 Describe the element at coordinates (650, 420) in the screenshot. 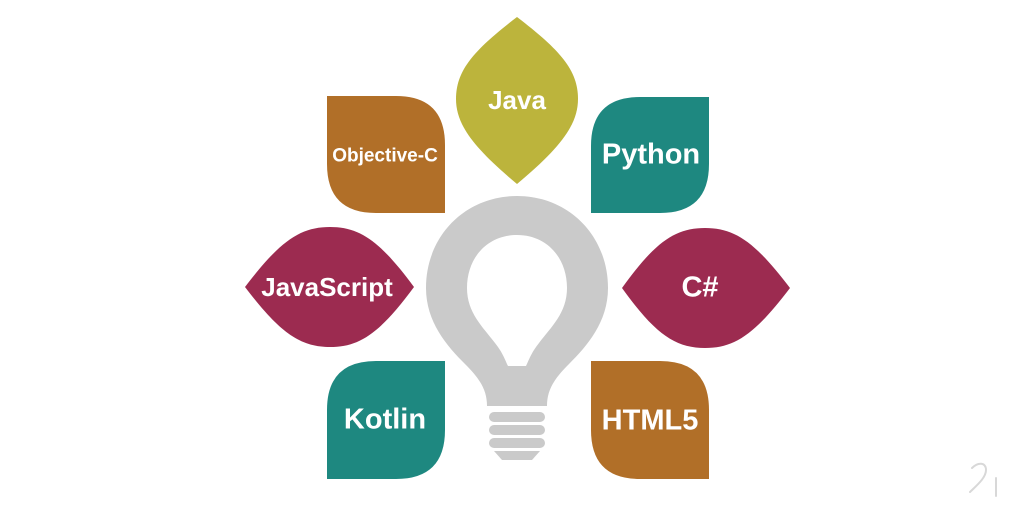

I see `petal-label-html5: HTML5` at that location.